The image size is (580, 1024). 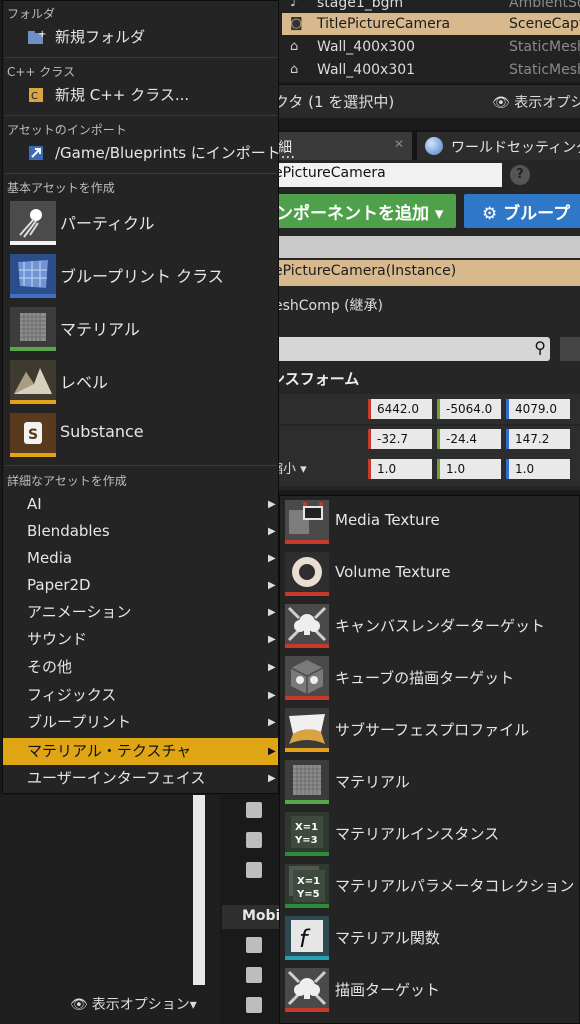 What do you see at coordinates (469, 409) in the screenshot?
I see `location-y-field: -5064.0` at bounding box center [469, 409].